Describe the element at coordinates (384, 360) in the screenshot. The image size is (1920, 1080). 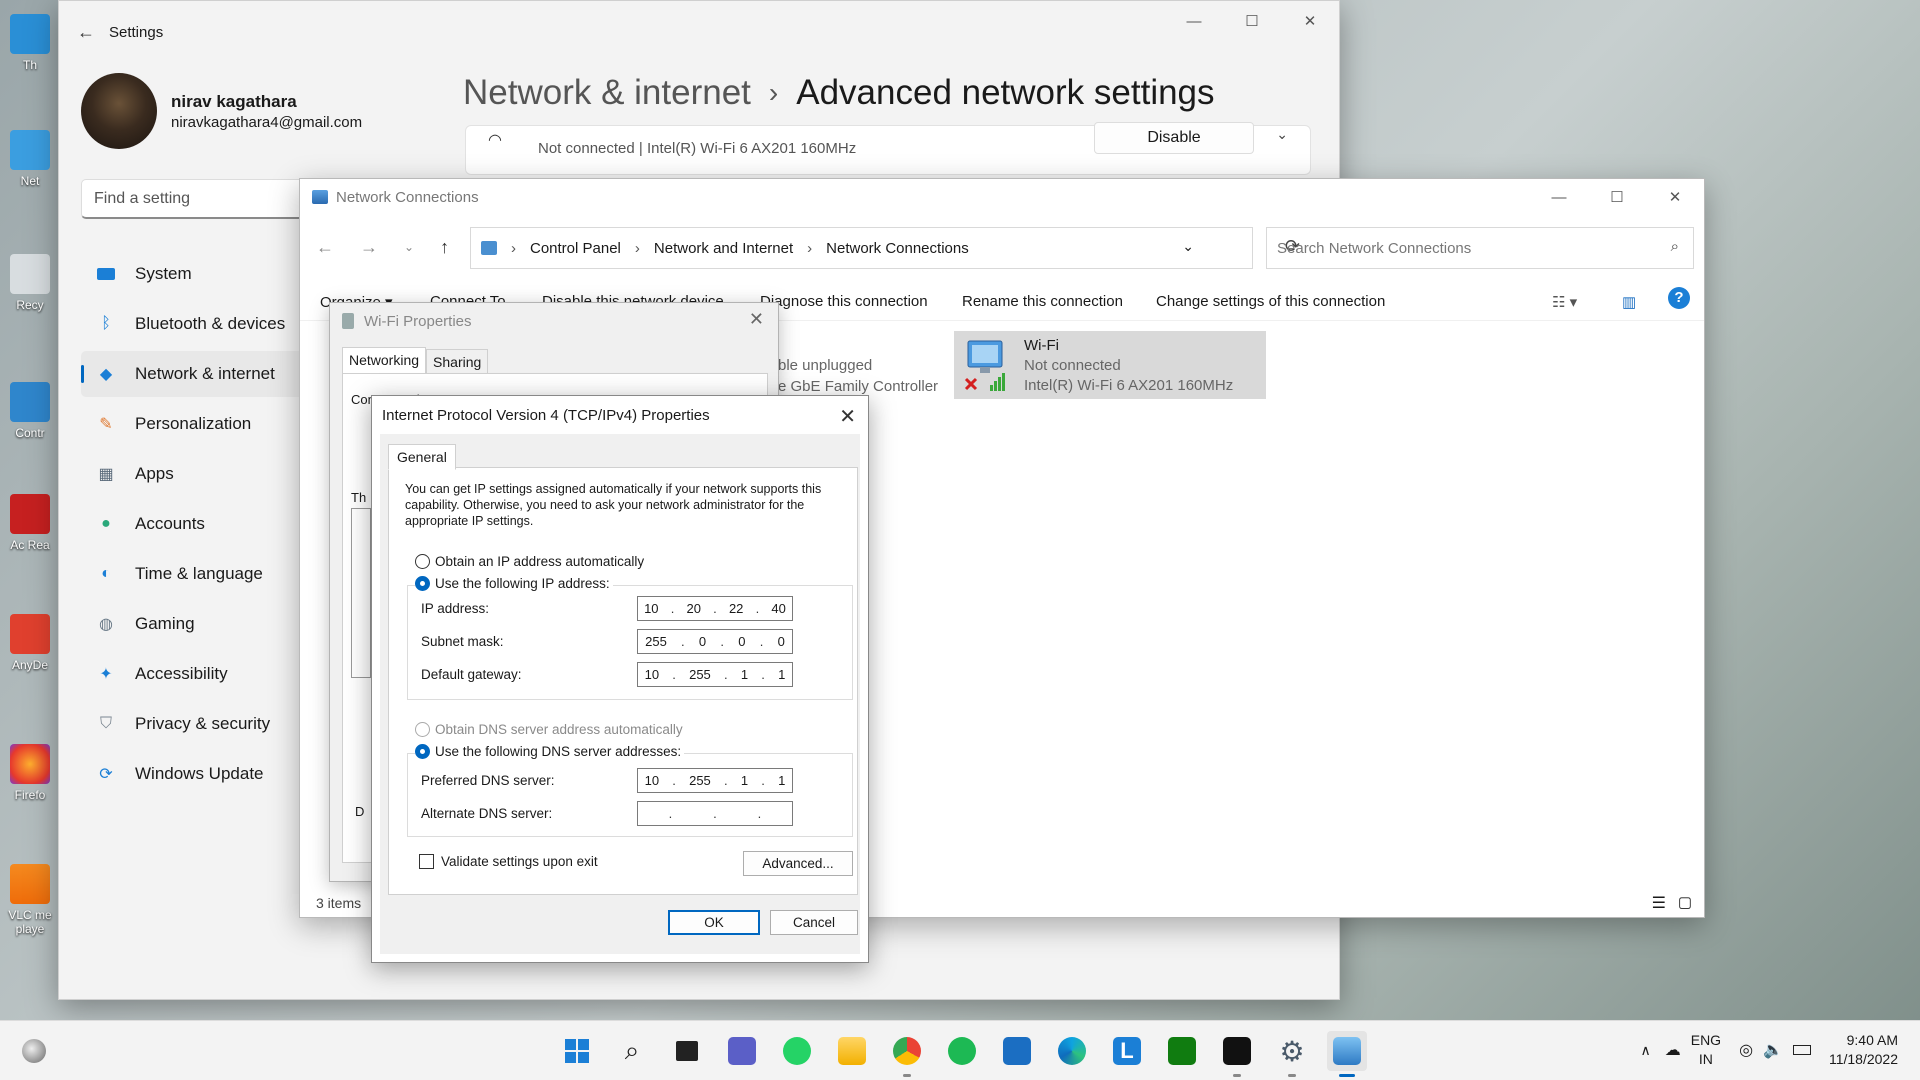
I see `tab-networking: Networking` at that location.